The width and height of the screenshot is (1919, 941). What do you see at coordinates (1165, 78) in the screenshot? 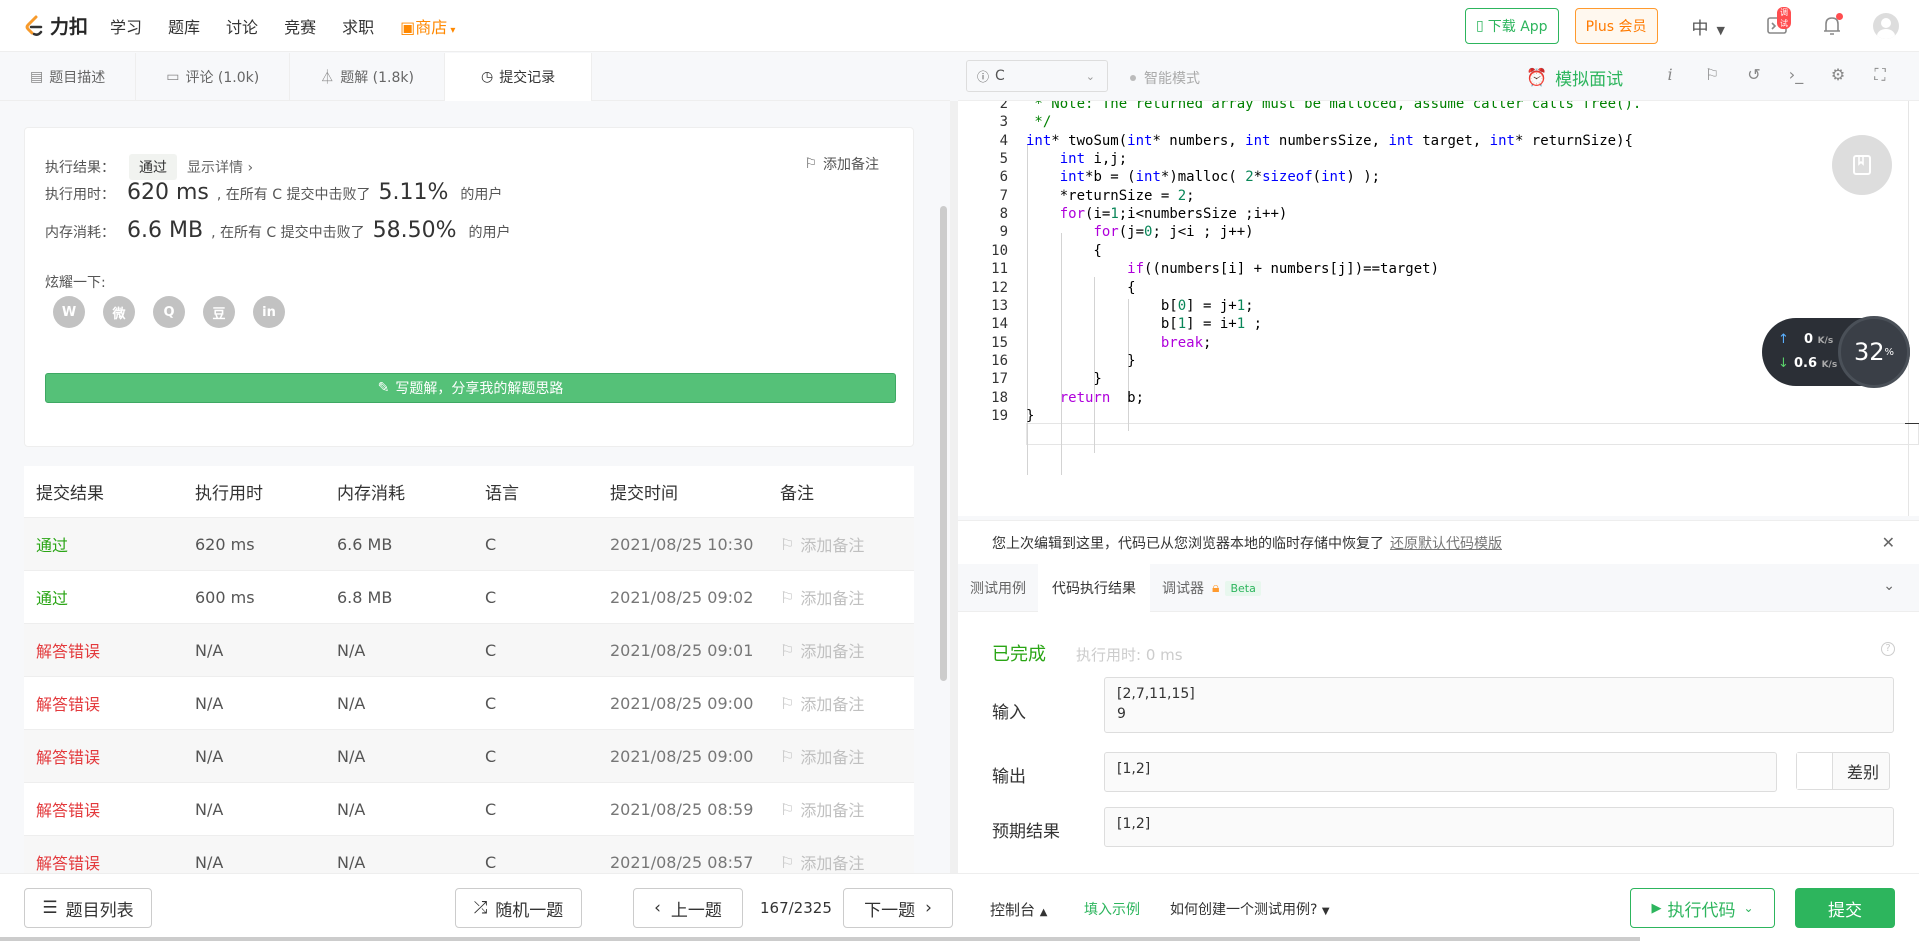
I see `smart-mode-toggle: 智能模式` at bounding box center [1165, 78].